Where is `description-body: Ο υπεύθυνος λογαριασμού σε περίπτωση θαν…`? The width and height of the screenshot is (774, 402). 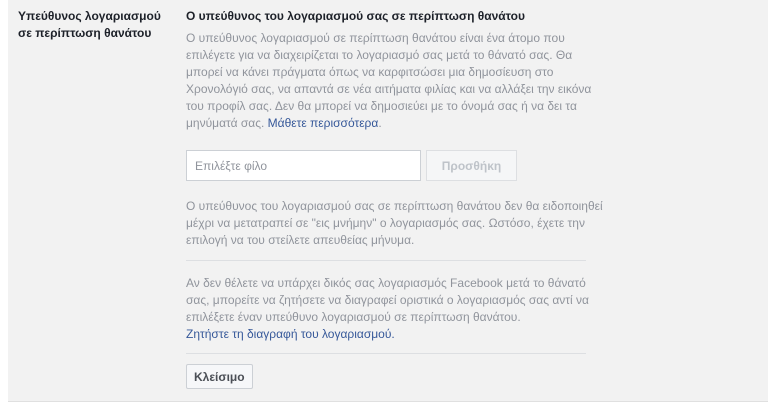
description-body: Ο υπεύθυνος λογαριασμού σε περίπτωση θαν… is located at coordinates (389, 80).